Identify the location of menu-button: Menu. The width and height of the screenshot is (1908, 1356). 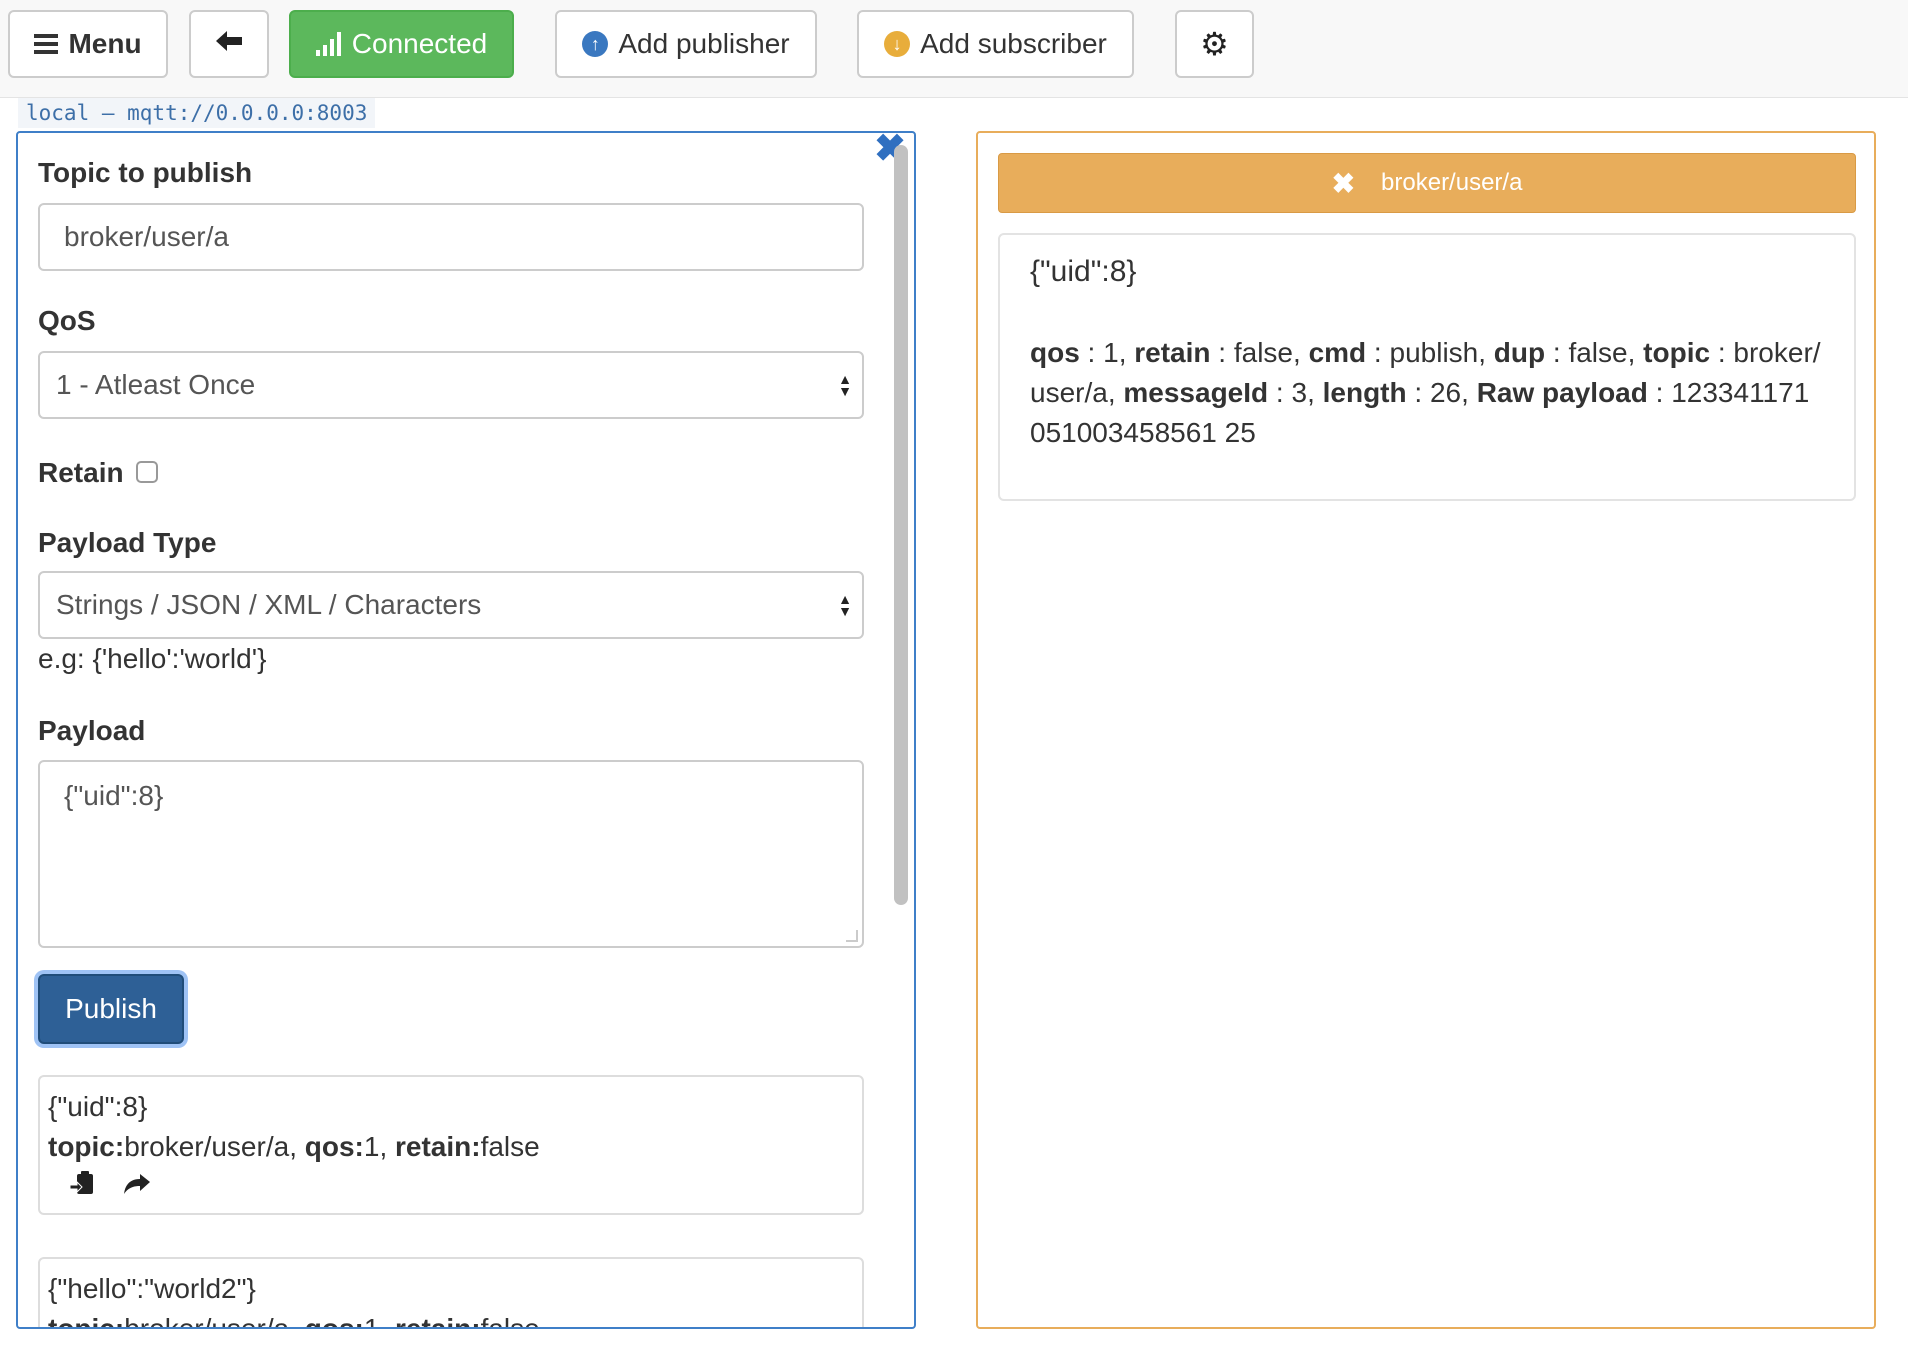
(88, 44).